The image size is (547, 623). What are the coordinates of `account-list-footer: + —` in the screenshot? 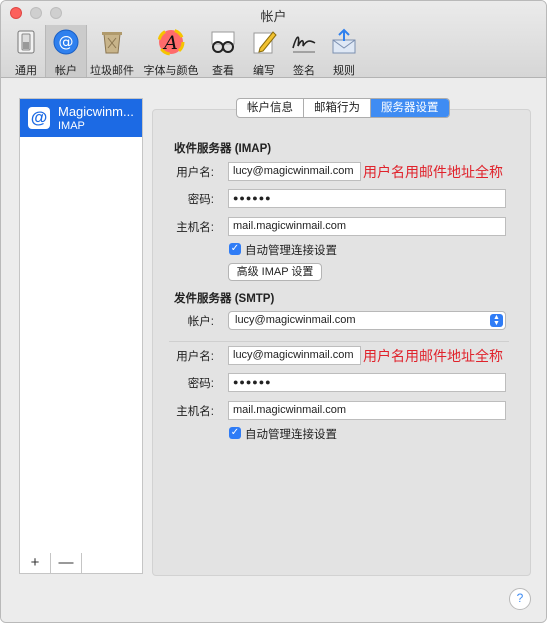 It's located at (81, 563).